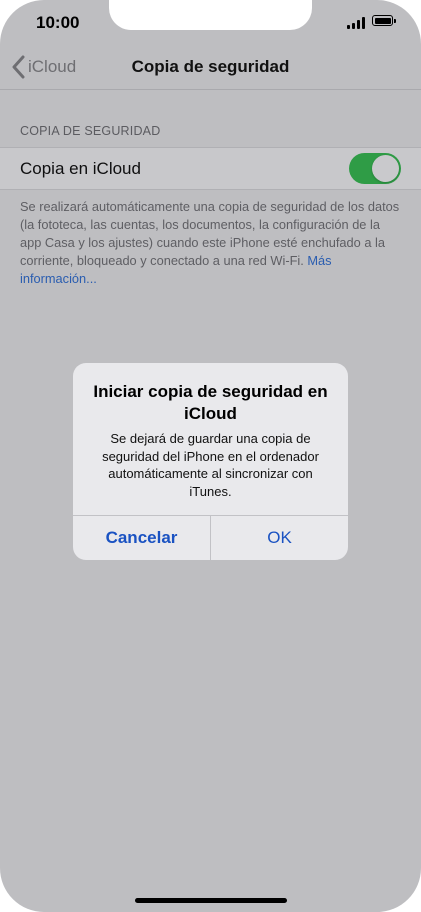 The height and width of the screenshot is (912, 421). I want to click on icloud-backup-label: Copia en iCloud, so click(80, 168).